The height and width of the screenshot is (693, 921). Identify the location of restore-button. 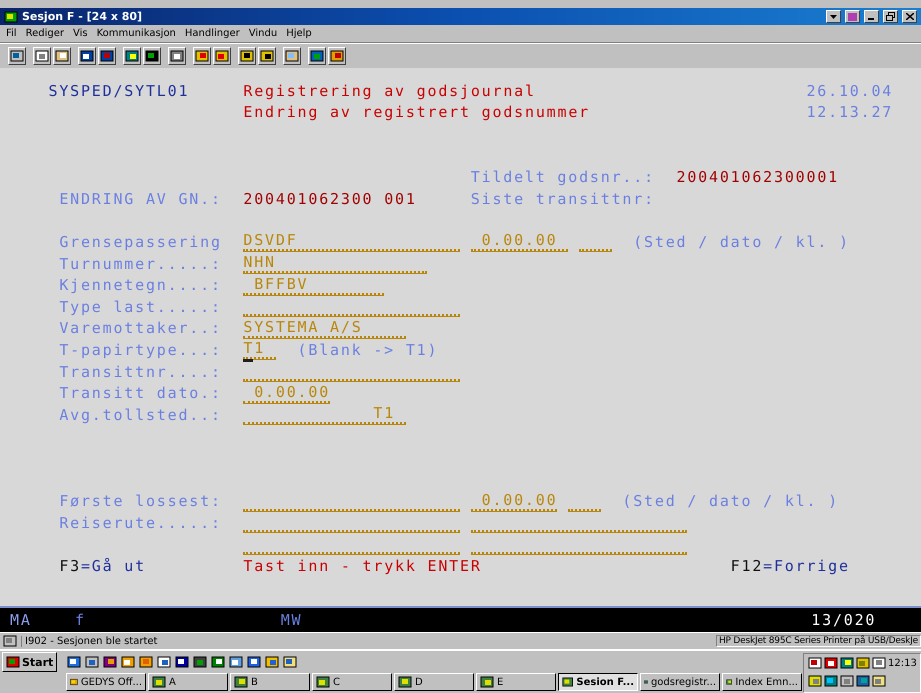
(890, 16).